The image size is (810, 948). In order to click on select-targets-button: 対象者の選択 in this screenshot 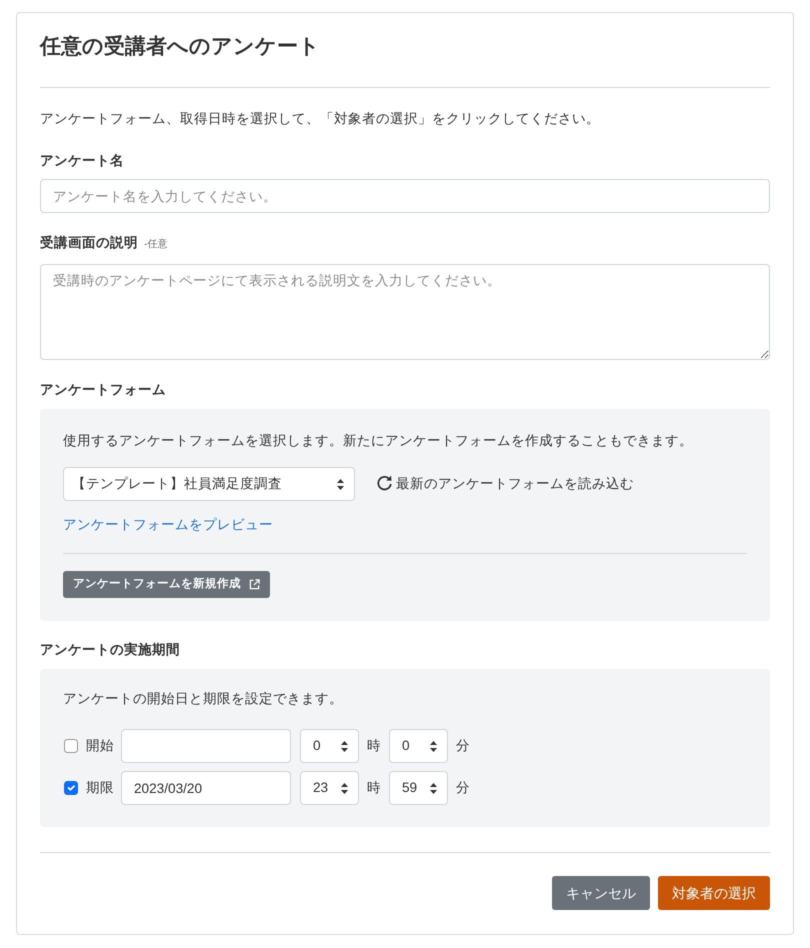, I will do `click(714, 893)`.